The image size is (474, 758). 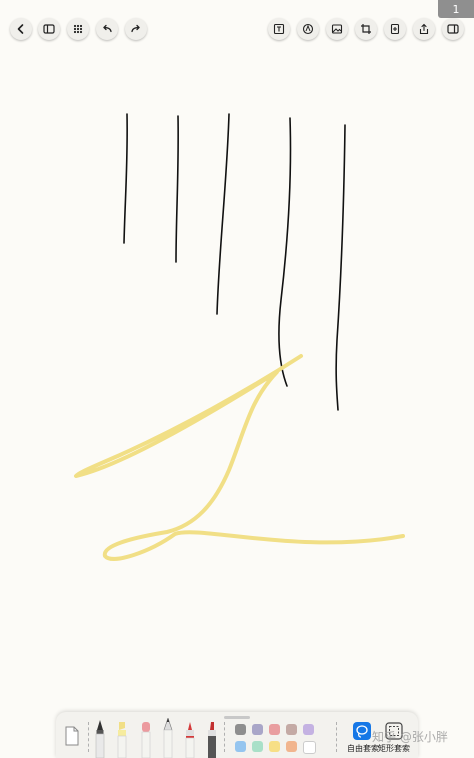 I want to click on chevron-left-icon, so click(x=20, y=29).